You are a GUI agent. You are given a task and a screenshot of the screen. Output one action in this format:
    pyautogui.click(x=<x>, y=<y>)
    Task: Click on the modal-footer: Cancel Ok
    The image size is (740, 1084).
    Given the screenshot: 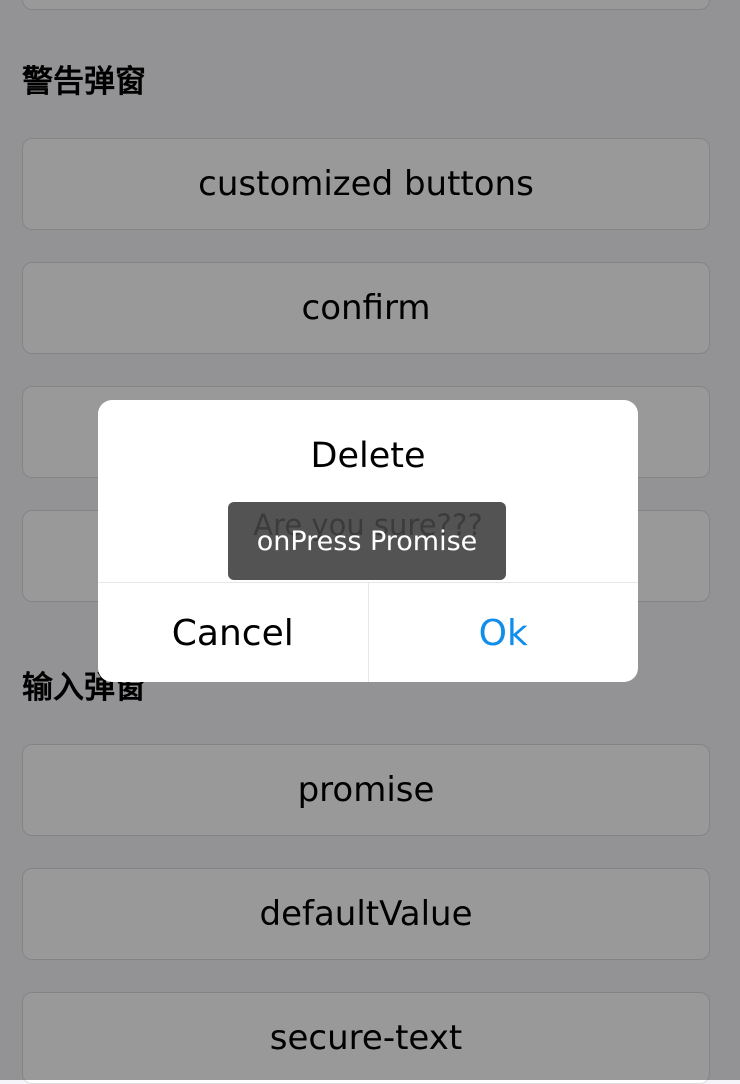 What is the action you would take?
    pyautogui.click(x=368, y=632)
    